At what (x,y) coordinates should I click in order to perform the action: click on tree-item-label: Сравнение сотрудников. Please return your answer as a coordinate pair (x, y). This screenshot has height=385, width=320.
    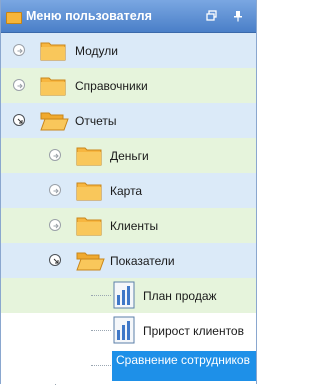
    Looking at the image, I should click on (183, 360).